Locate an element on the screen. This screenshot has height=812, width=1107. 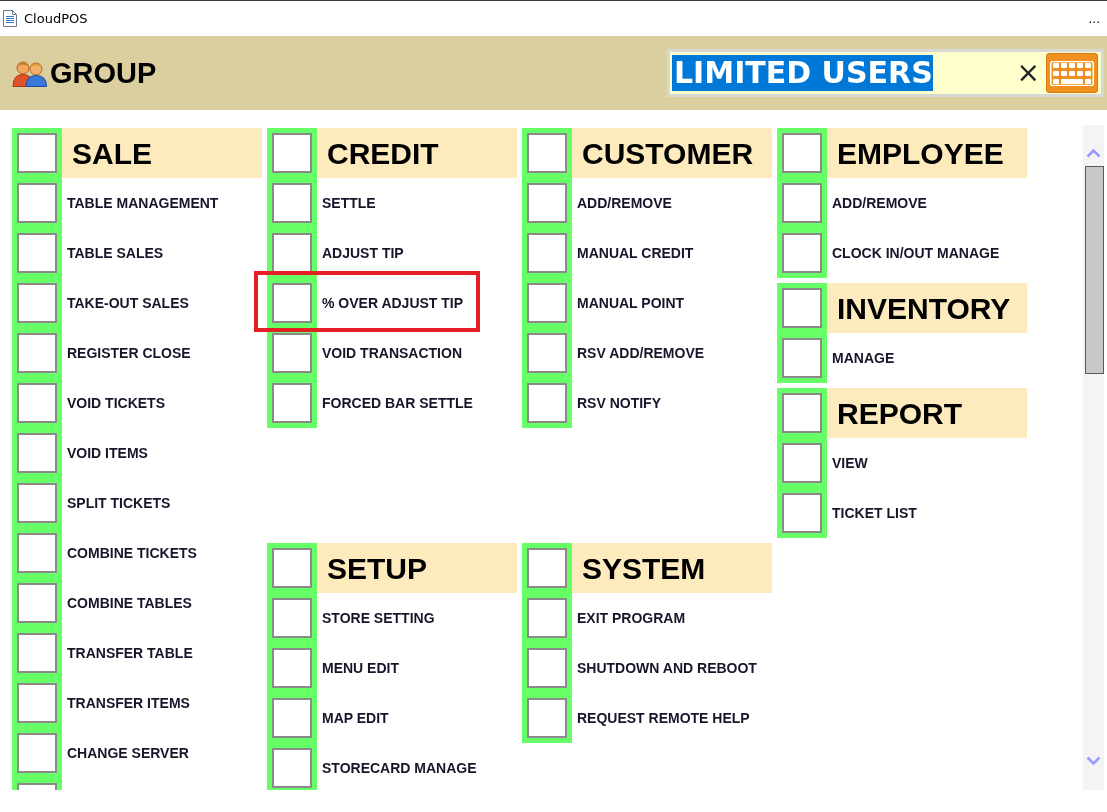
keyboard-icon is located at coordinates (1072, 73).